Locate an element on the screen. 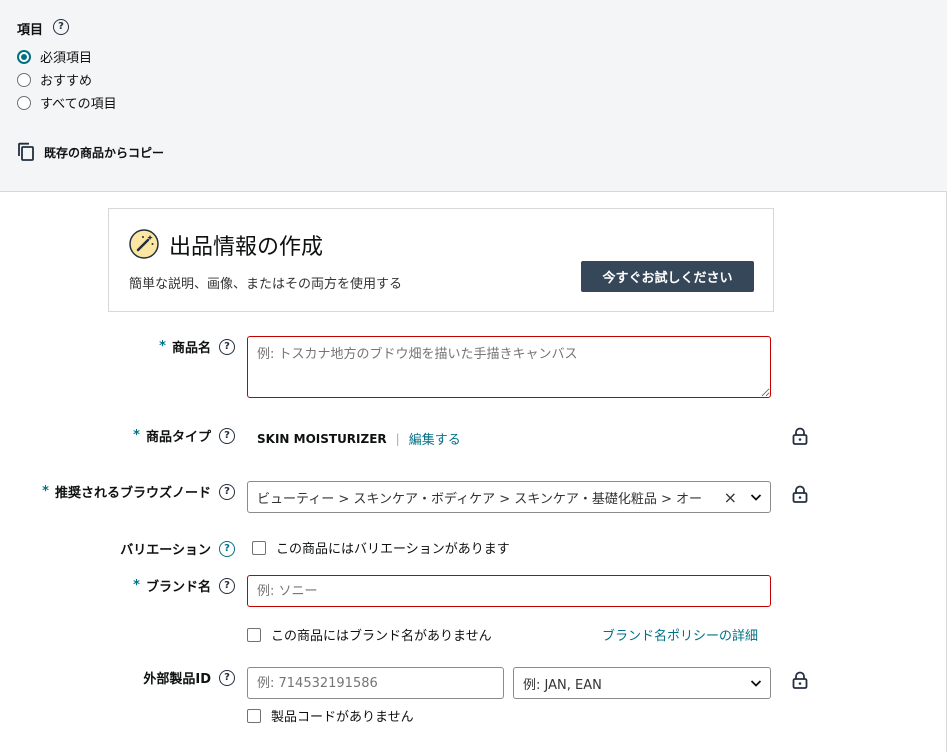 Image resolution: width=947 pixels, height=752 pixels. radio-all: すべての項目 is located at coordinates (67, 102).